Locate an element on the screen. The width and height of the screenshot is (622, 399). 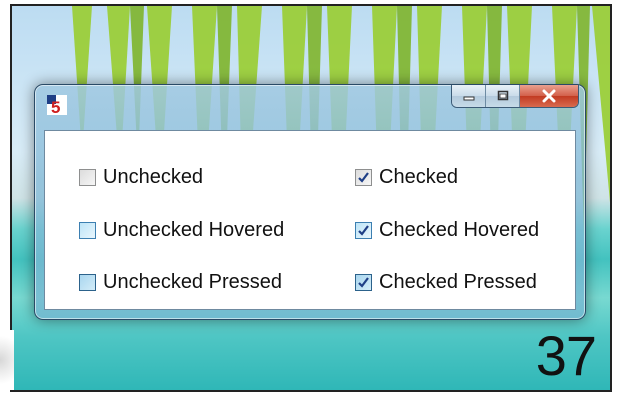
checkbox-unchecked-pressed: Unchecked Pressed is located at coordinates (180, 282).